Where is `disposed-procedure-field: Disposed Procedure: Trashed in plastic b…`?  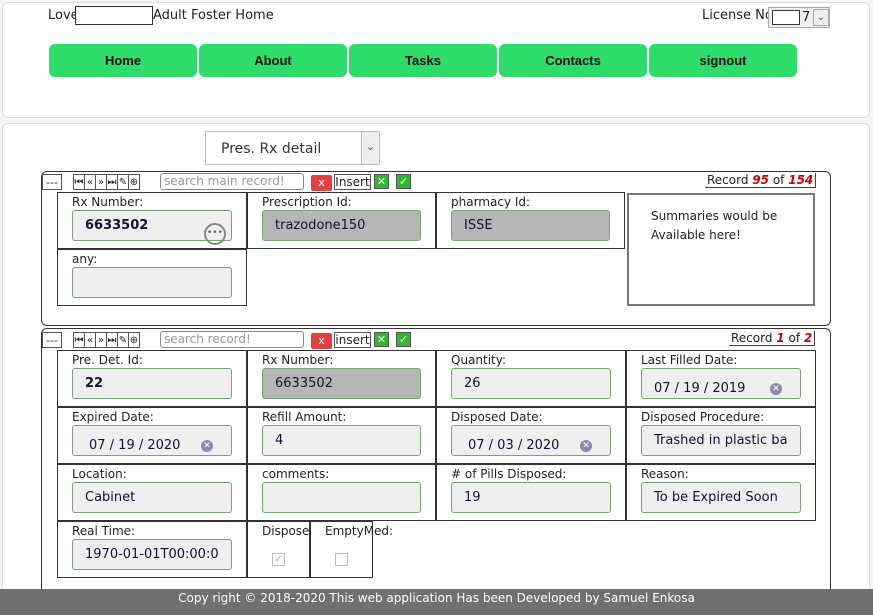 disposed-procedure-field: Disposed Procedure: Trashed in plastic b… is located at coordinates (721, 435).